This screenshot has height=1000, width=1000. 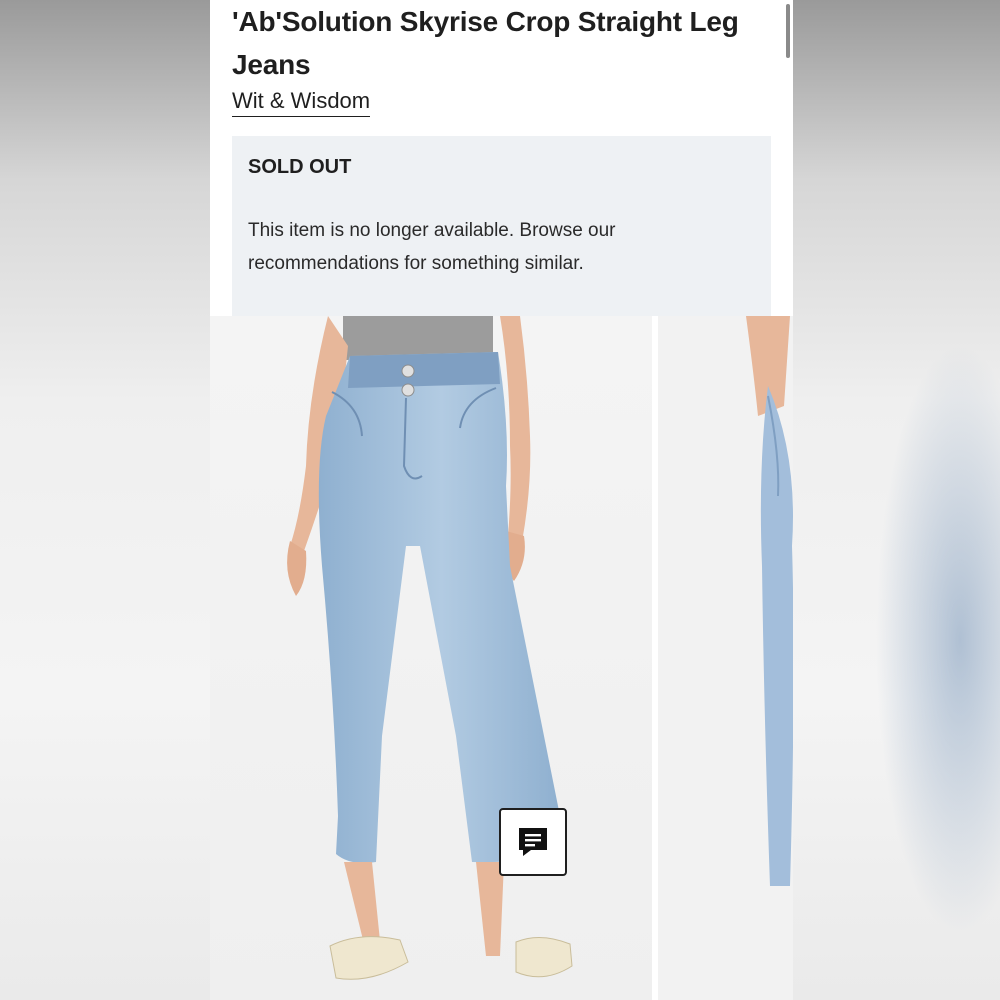 I want to click on chat-icon, so click(x=533, y=842).